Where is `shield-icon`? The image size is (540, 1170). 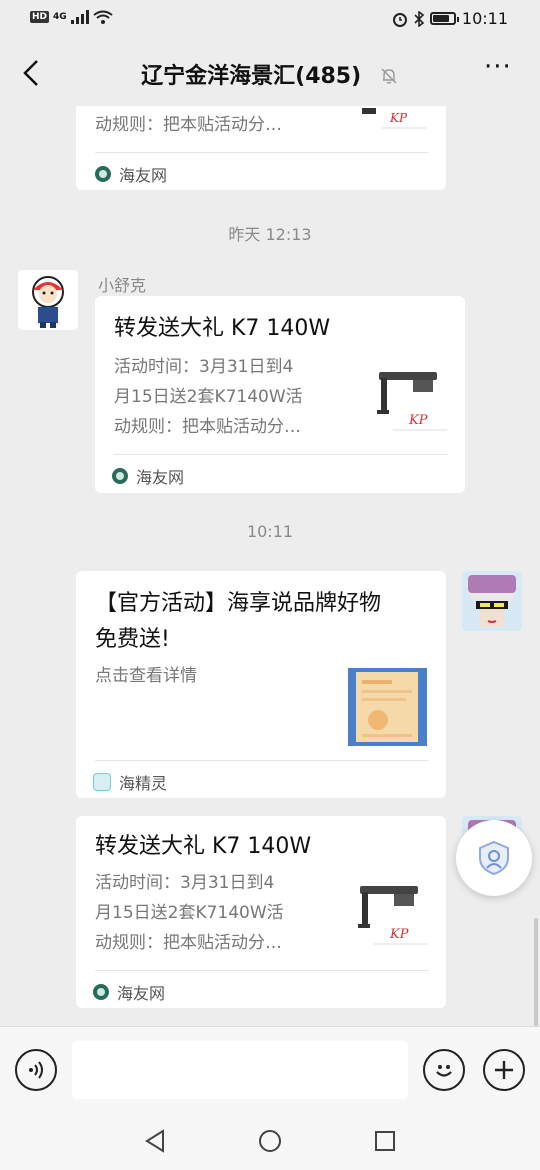
shield-icon is located at coordinates (494, 858).